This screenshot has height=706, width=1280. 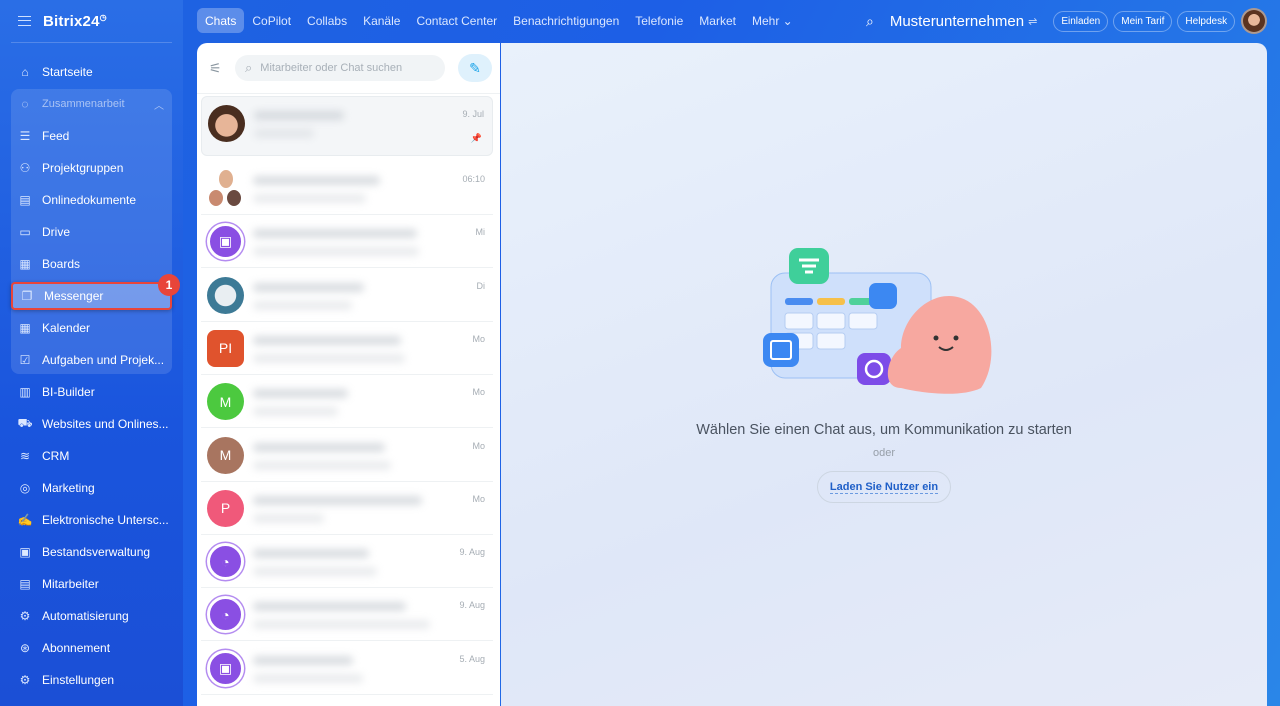 I want to click on home-icon: ⌂, so click(x=25, y=72).